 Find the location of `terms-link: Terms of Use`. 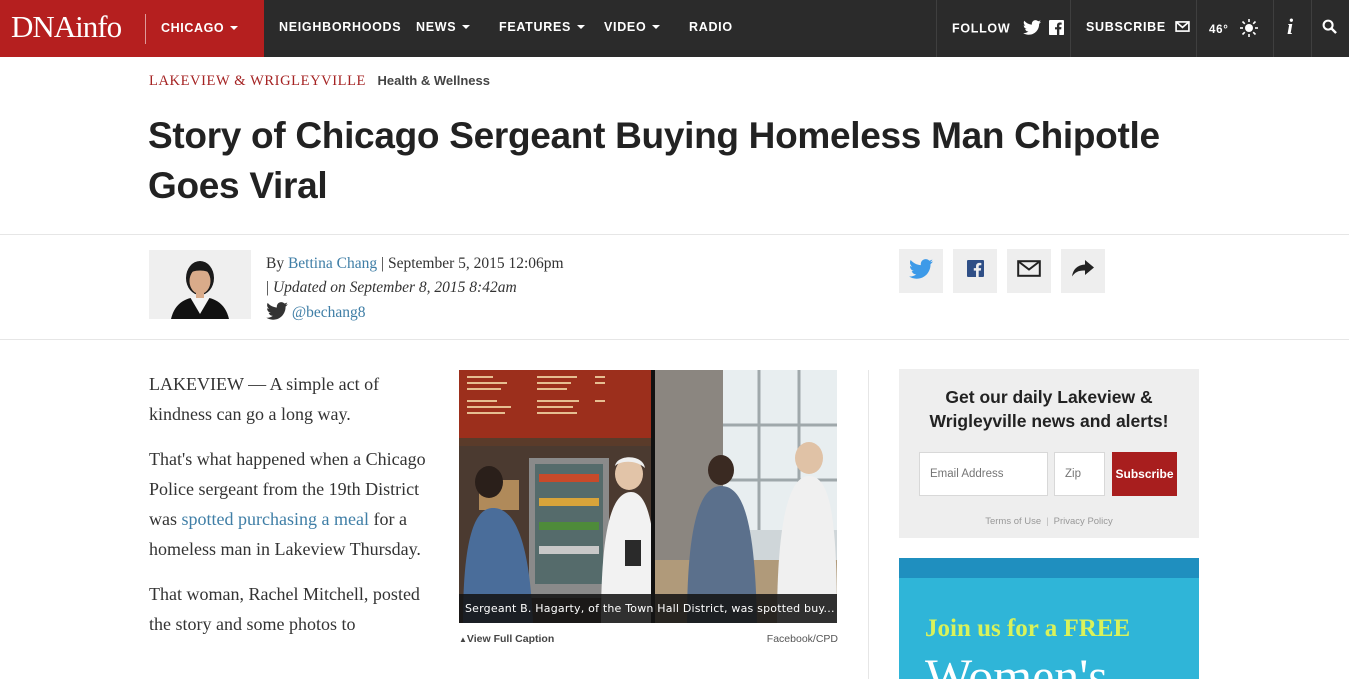

terms-link: Terms of Use is located at coordinates (1013, 521).